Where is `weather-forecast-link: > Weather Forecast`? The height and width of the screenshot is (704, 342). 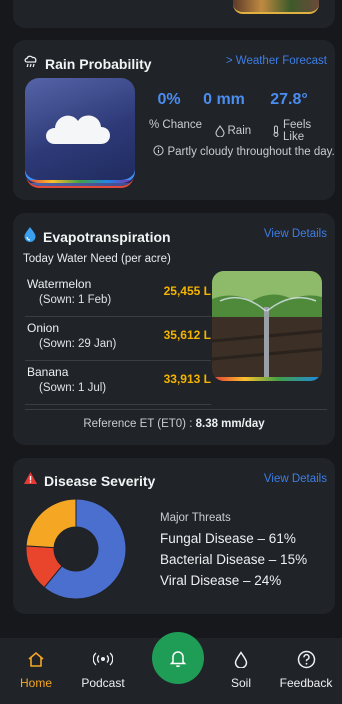
weather-forecast-link: > Weather Forecast is located at coordinates (276, 61).